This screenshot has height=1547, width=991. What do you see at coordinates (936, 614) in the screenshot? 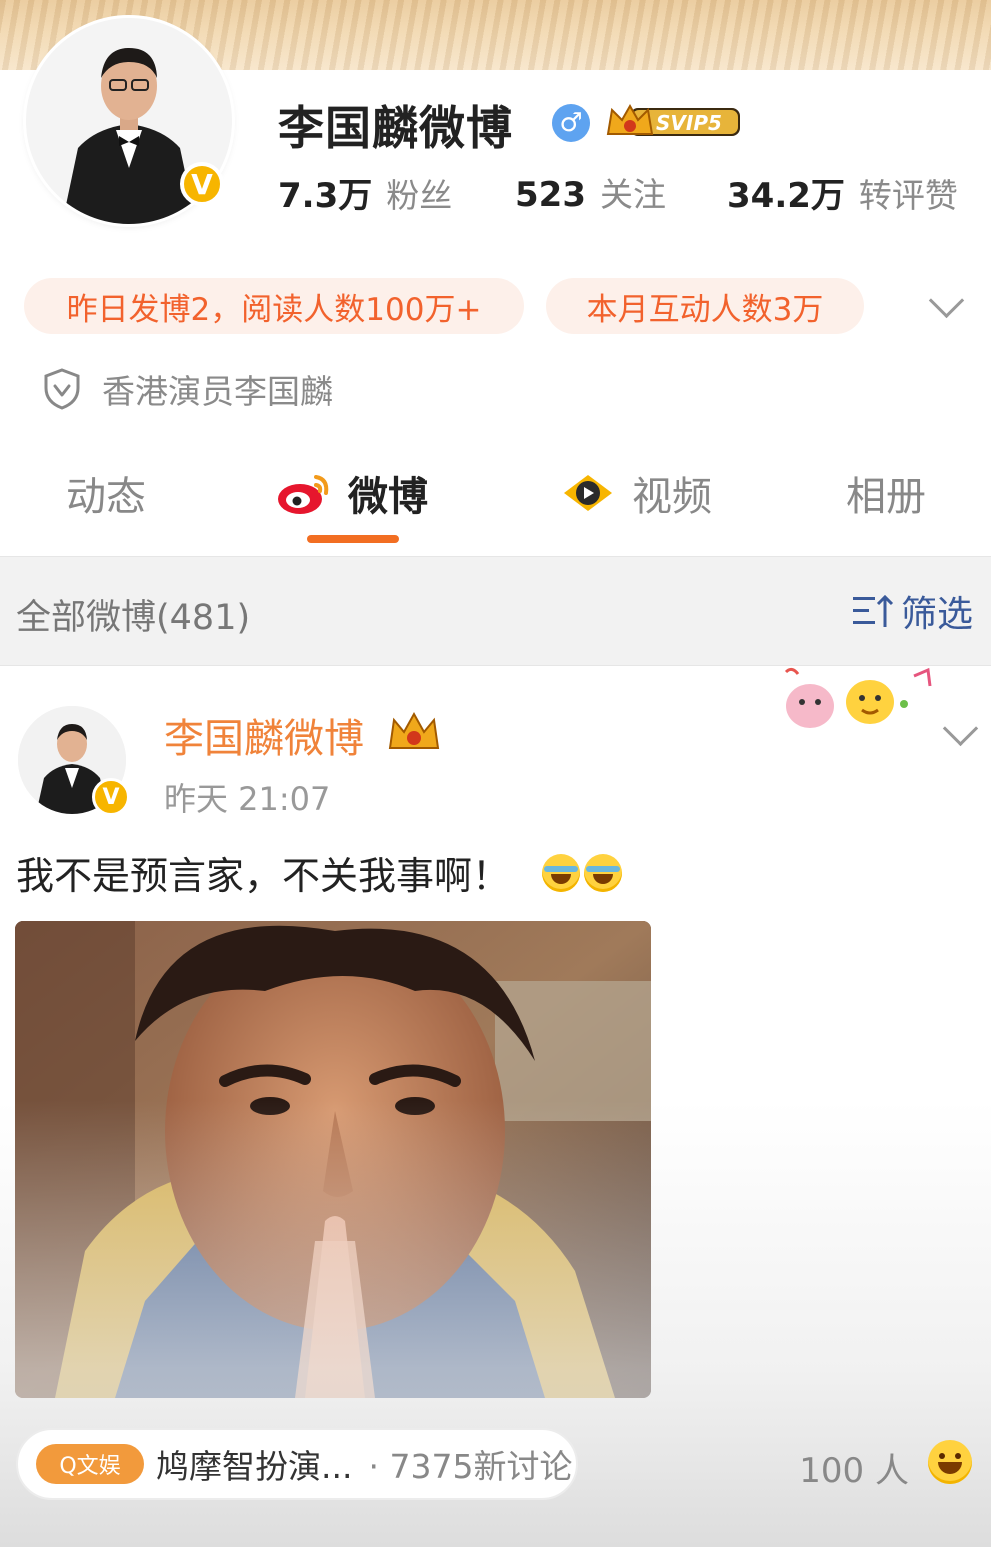
I see `filter-label: 筛选` at bounding box center [936, 614].